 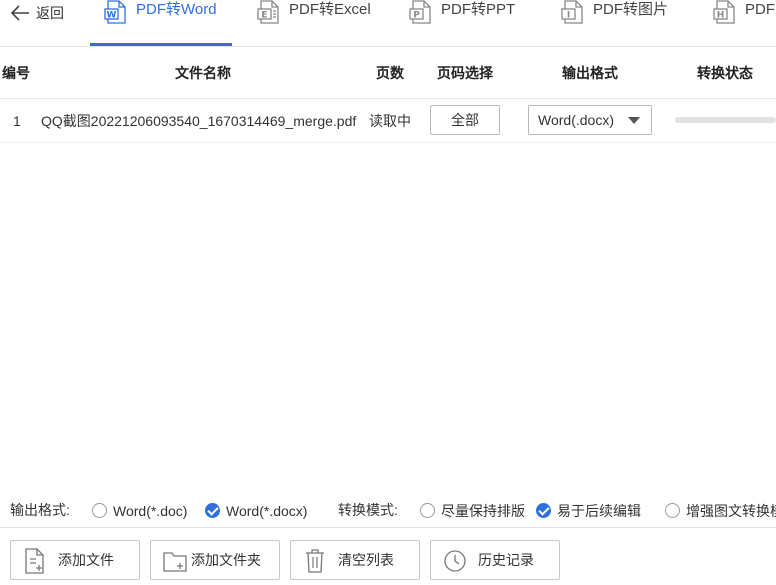 I want to click on clear-list-button: 清空列表, so click(x=355, y=560).